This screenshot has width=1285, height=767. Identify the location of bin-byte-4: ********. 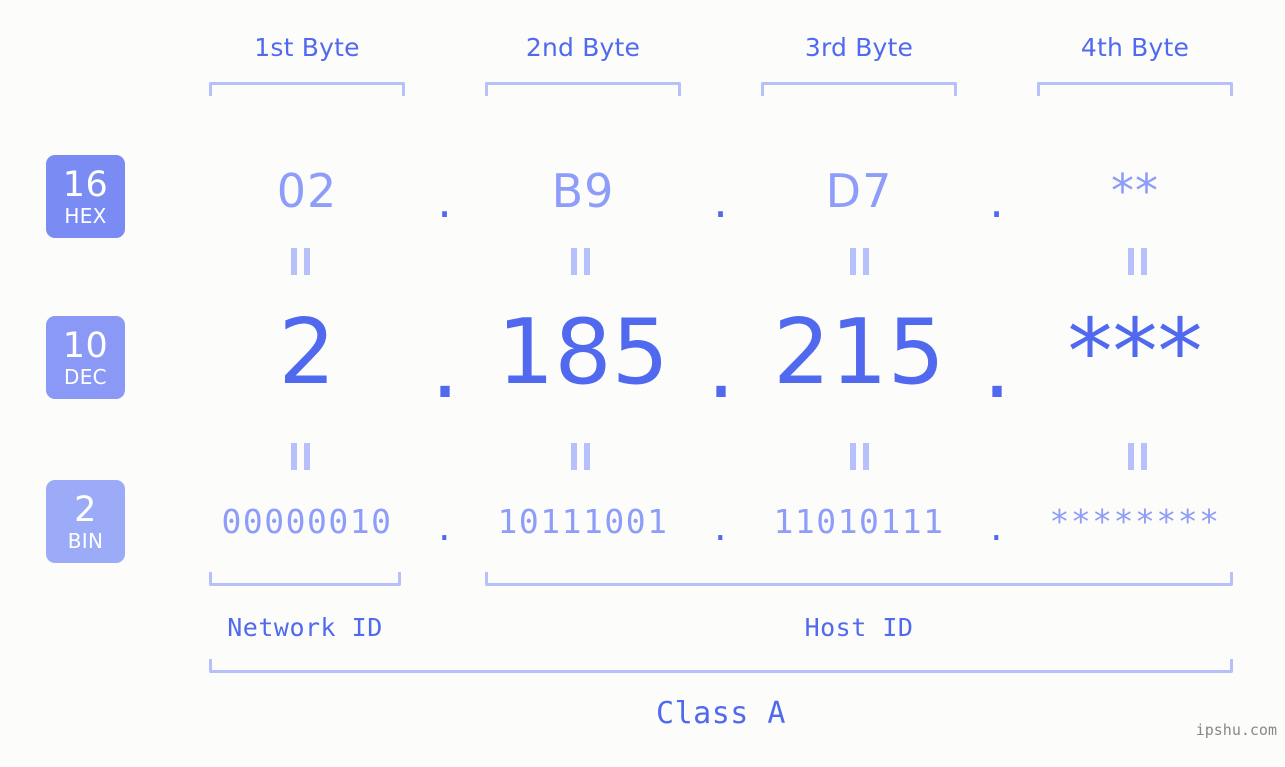
(1135, 521).